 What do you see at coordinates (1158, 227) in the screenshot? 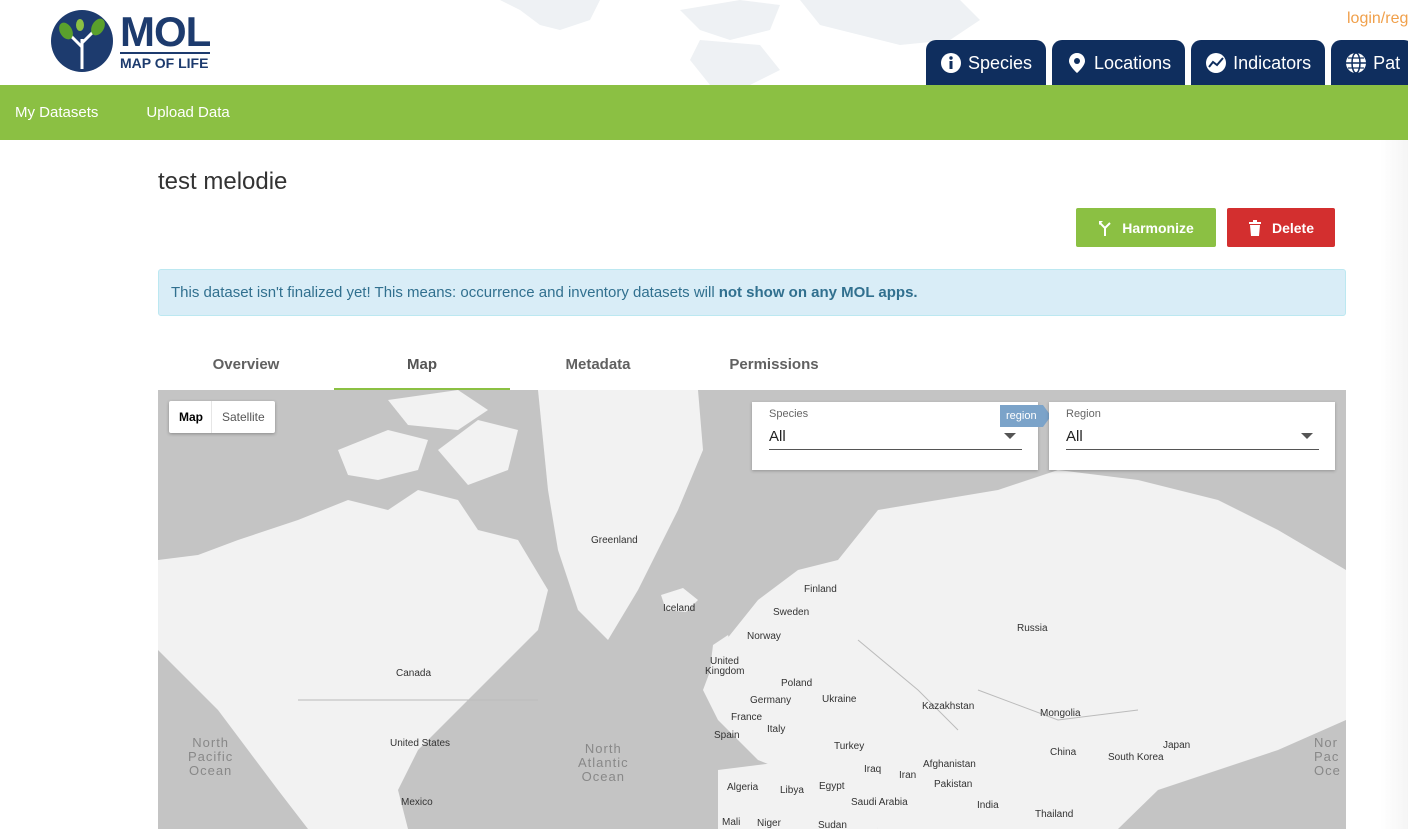
I see `harmonize-label: Harmonize` at bounding box center [1158, 227].